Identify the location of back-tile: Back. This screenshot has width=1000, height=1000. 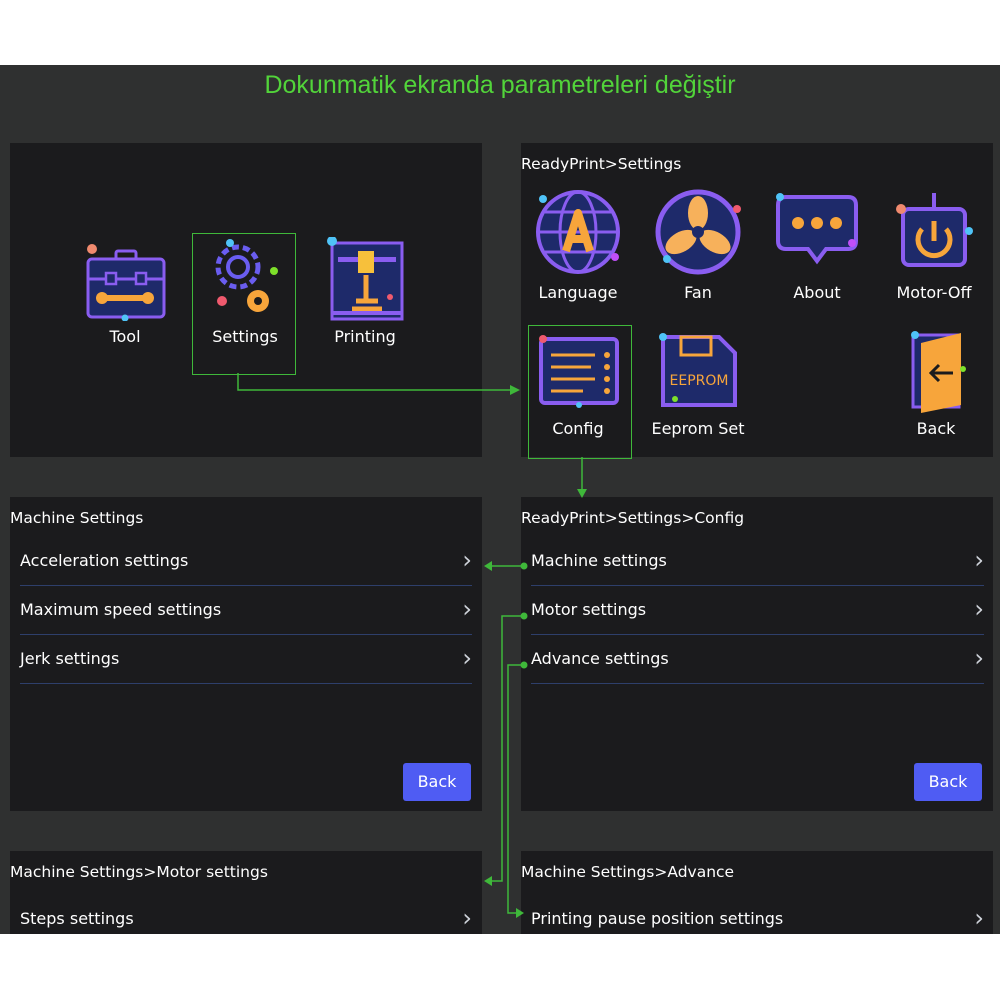
(936, 383).